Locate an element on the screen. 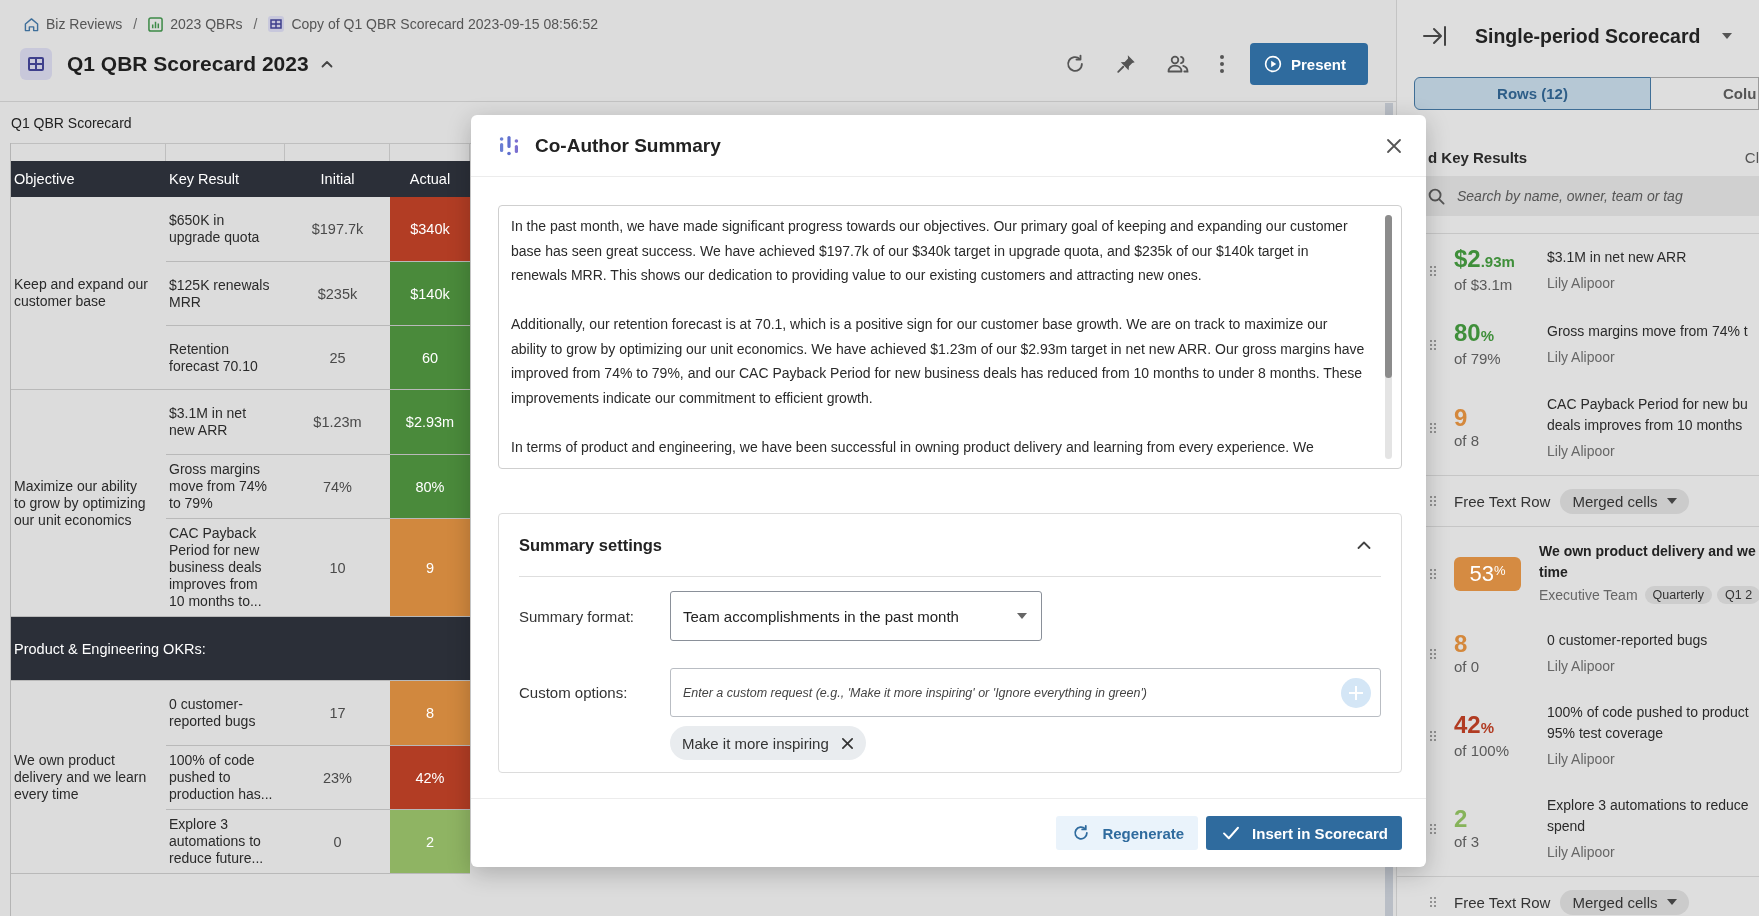 Image resolution: width=1759 pixels, height=916 pixels. initial-value-cell-text: 25 is located at coordinates (337, 358).